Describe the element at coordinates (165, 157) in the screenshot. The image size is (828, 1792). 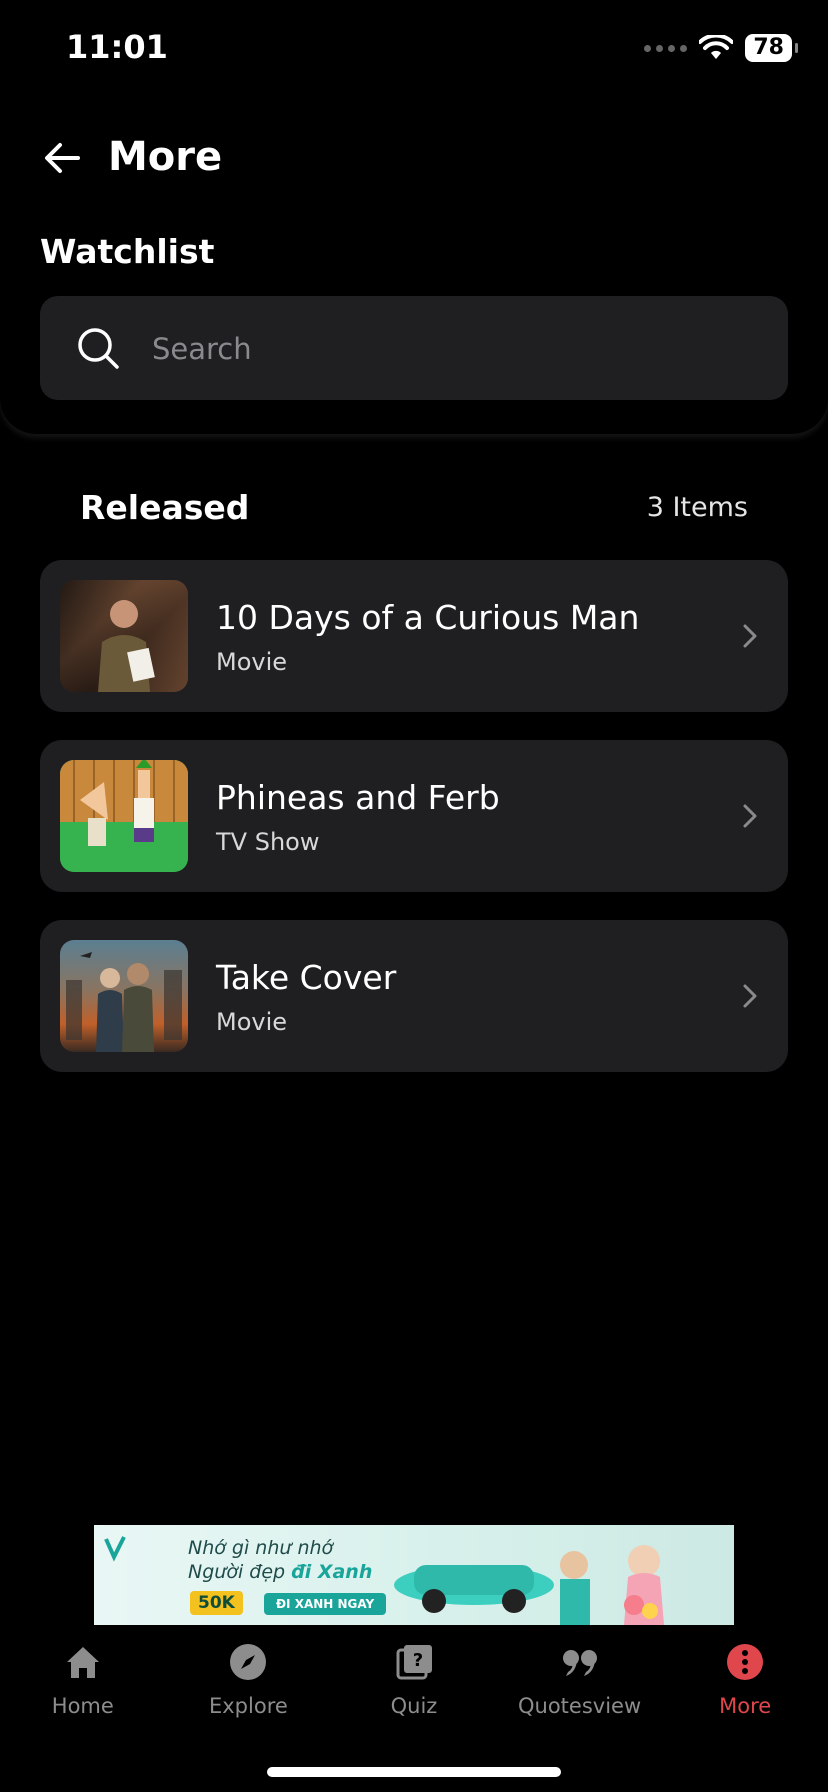
I see `page-title: More` at that location.